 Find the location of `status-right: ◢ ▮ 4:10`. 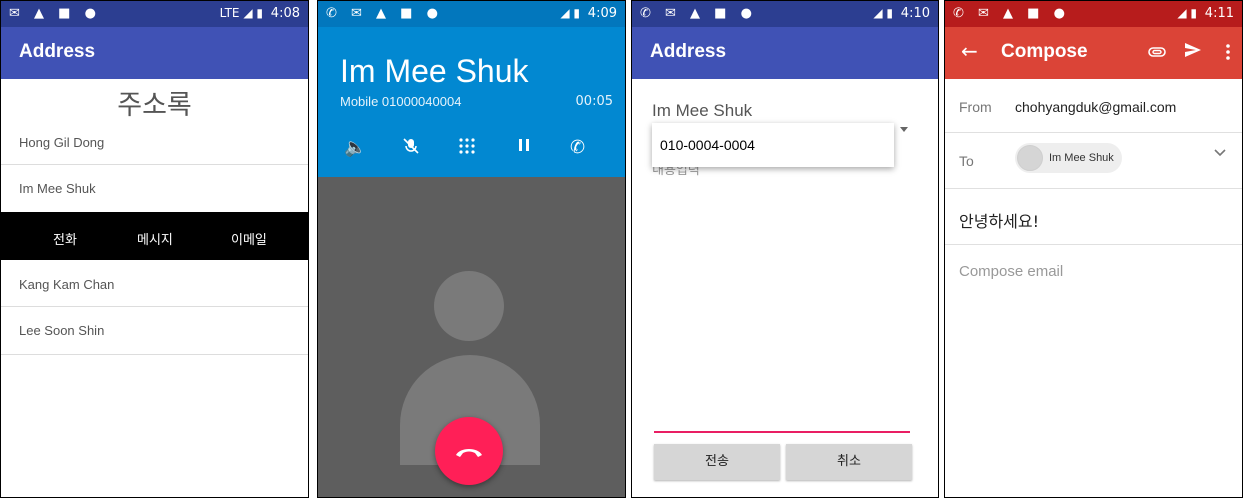

status-right: ◢ ▮ 4:10 is located at coordinates (901, 13).